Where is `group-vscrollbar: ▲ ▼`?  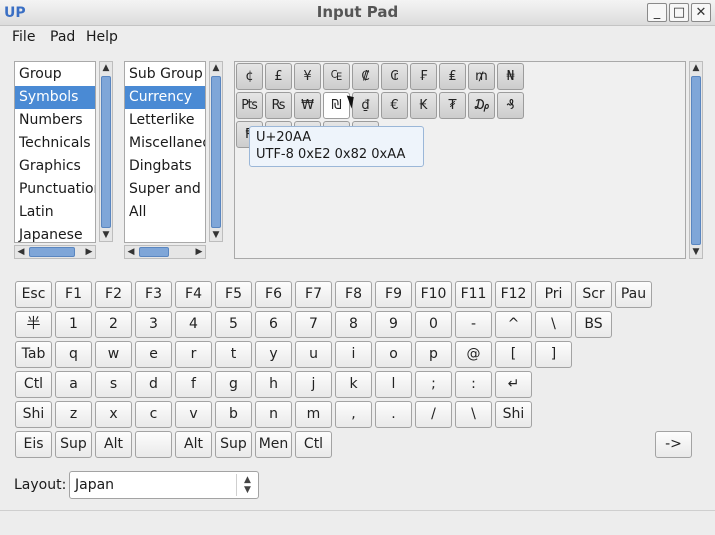
group-vscrollbar: ▲ ▼ is located at coordinates (106, 151).